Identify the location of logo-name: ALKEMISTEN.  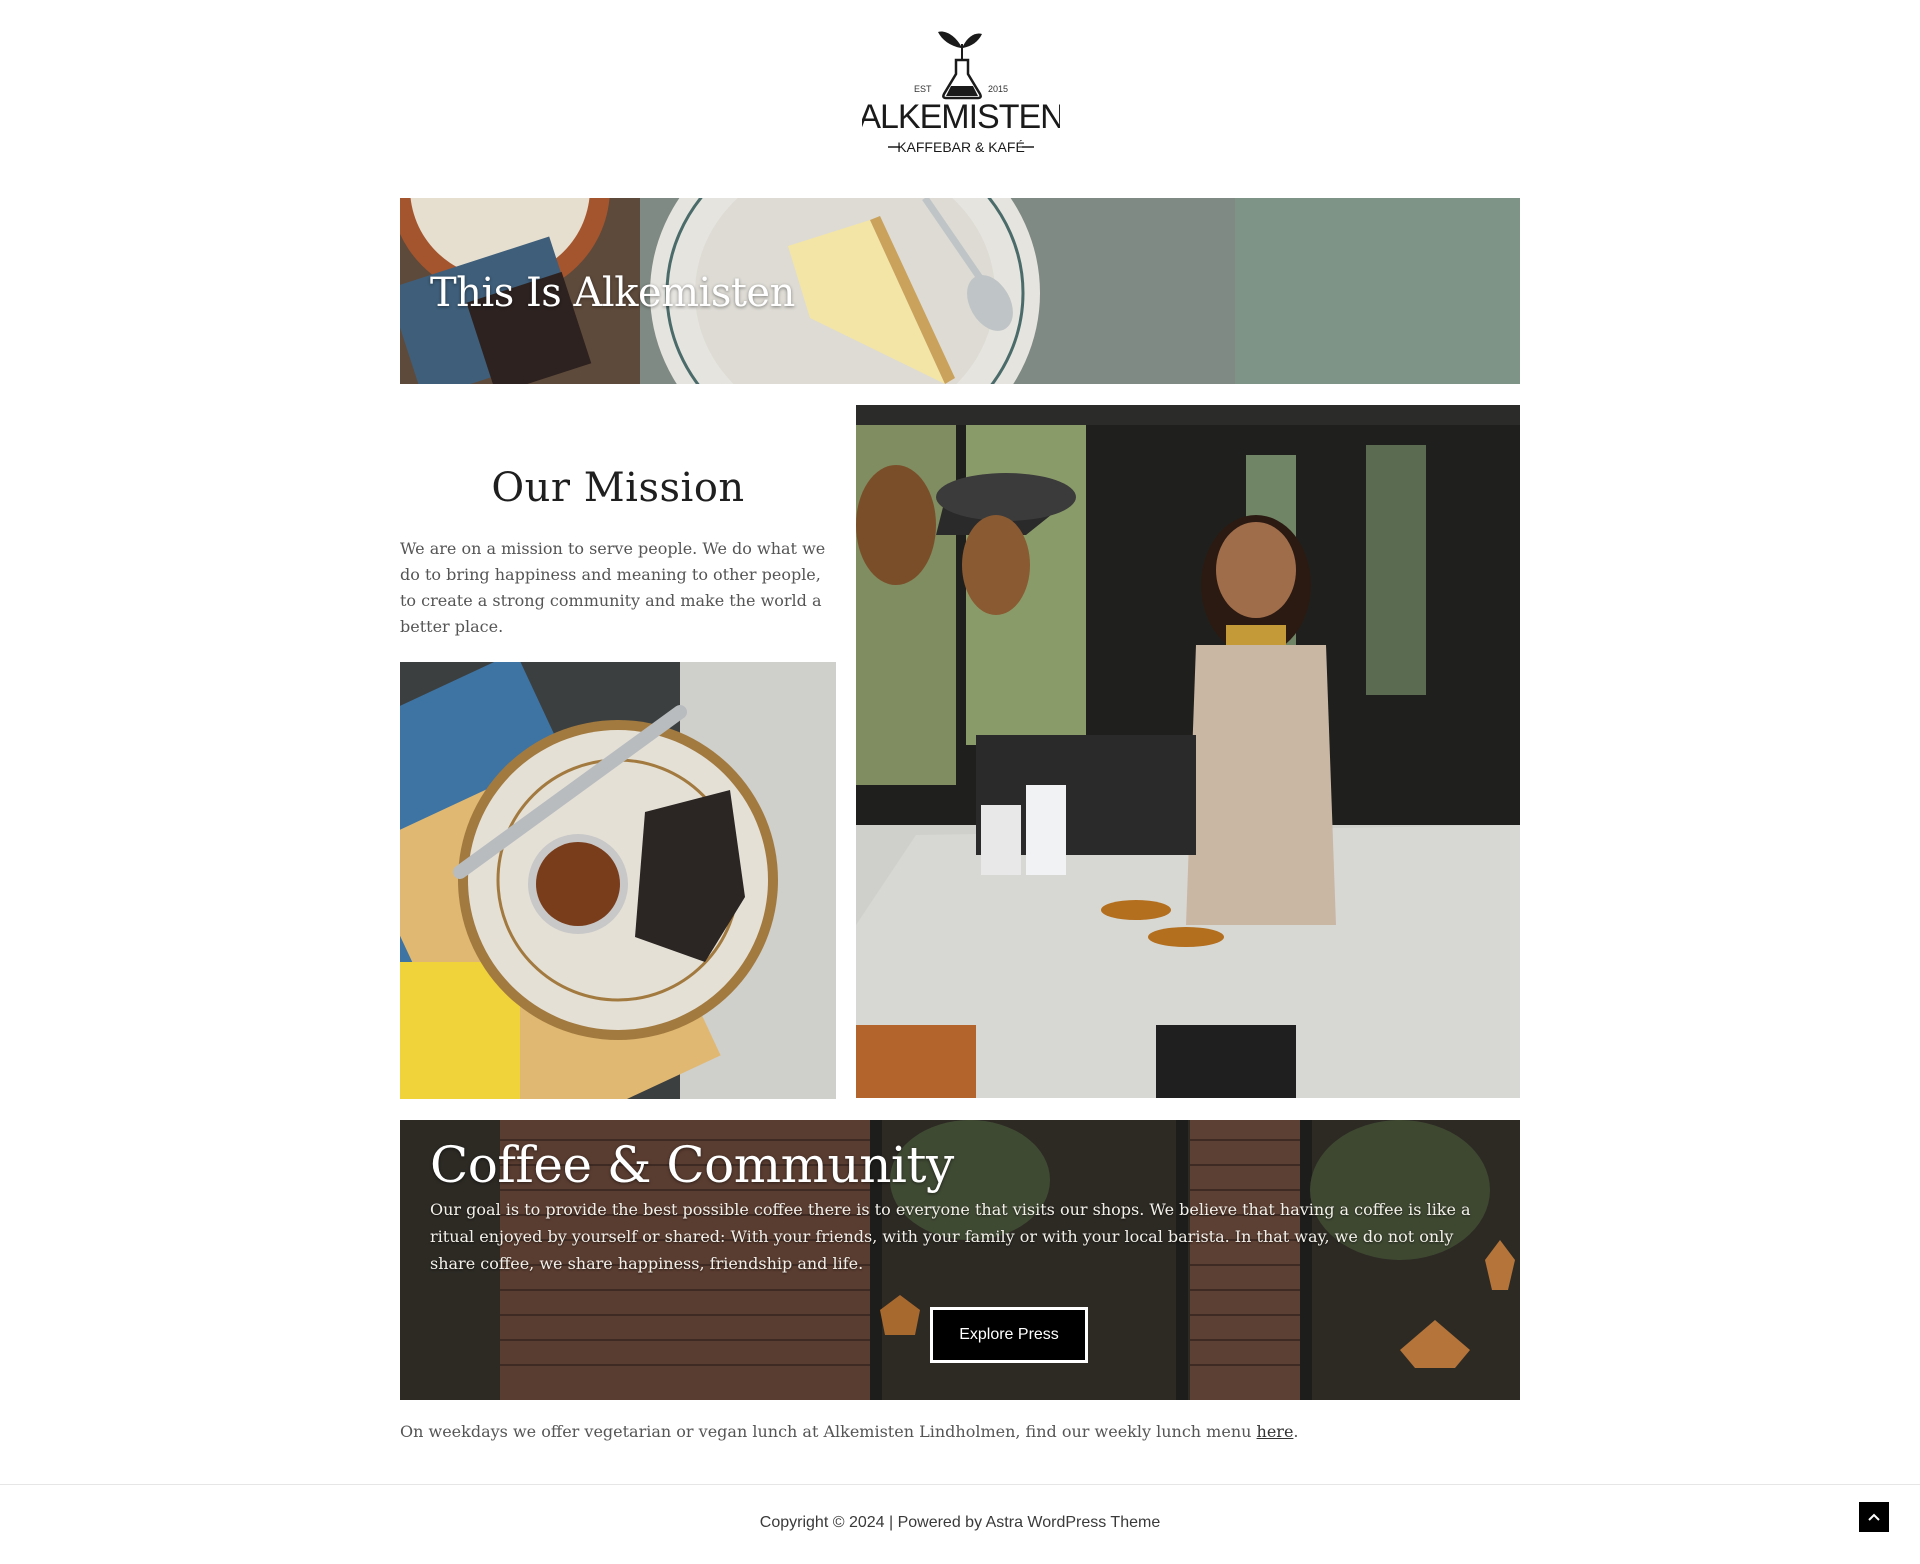
(961, 117).